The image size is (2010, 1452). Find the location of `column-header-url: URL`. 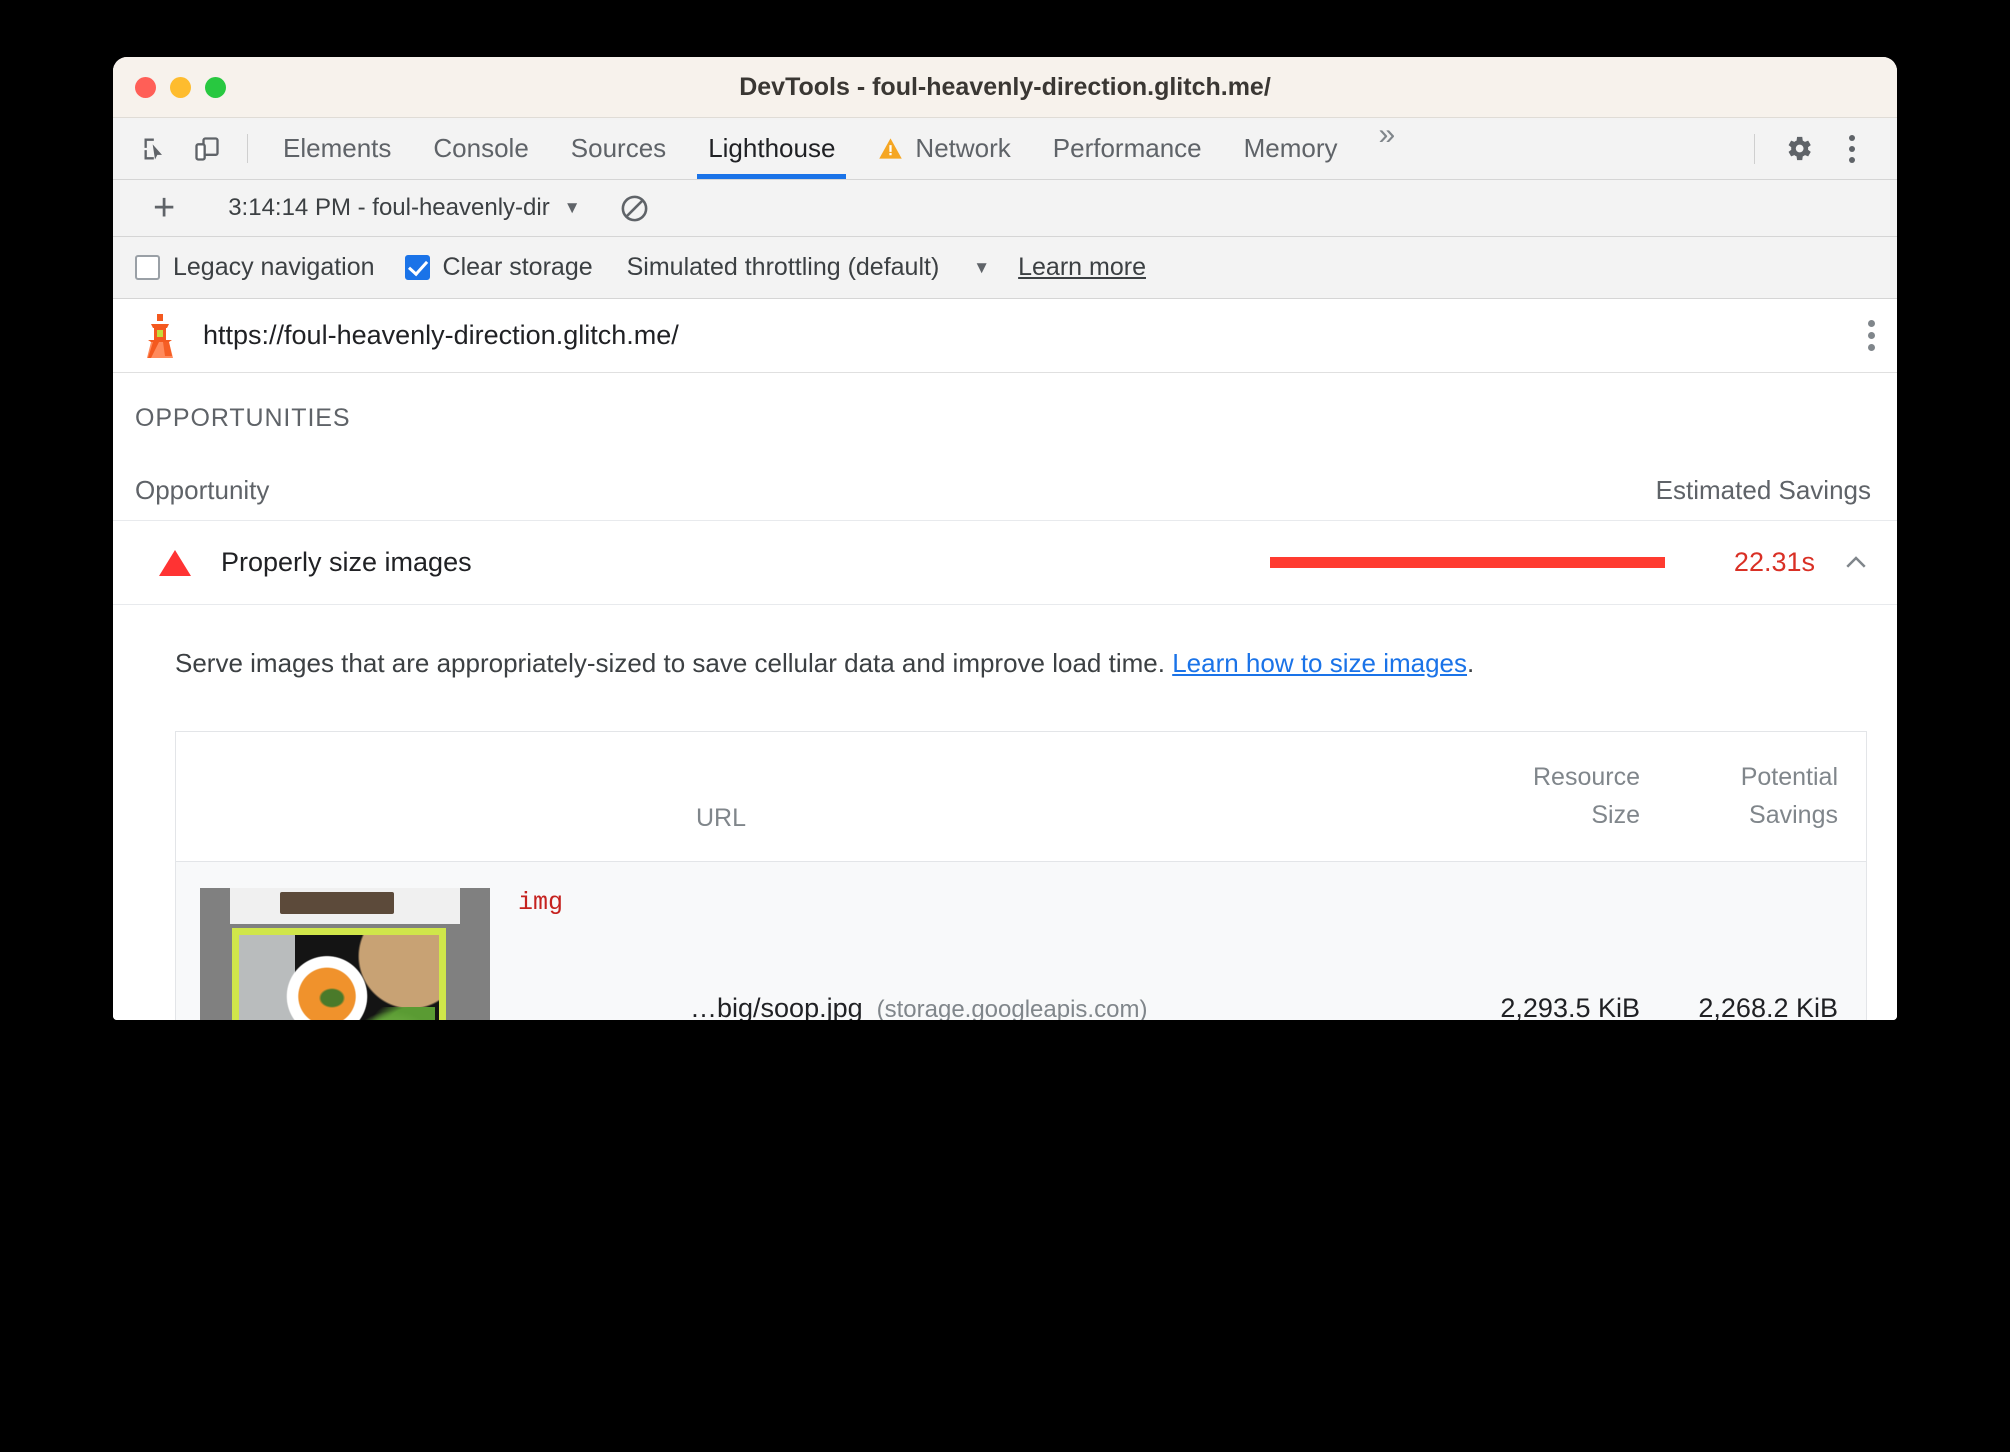

column-header-url: URL is located at coordinates (721, 818).